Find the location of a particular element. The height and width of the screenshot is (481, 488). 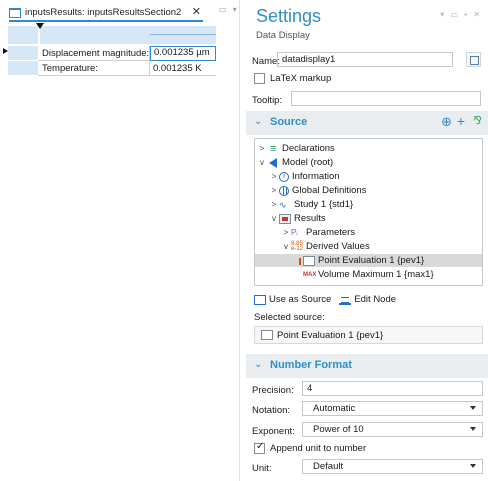

unit-select: Default is located at coordinates (392, 466).